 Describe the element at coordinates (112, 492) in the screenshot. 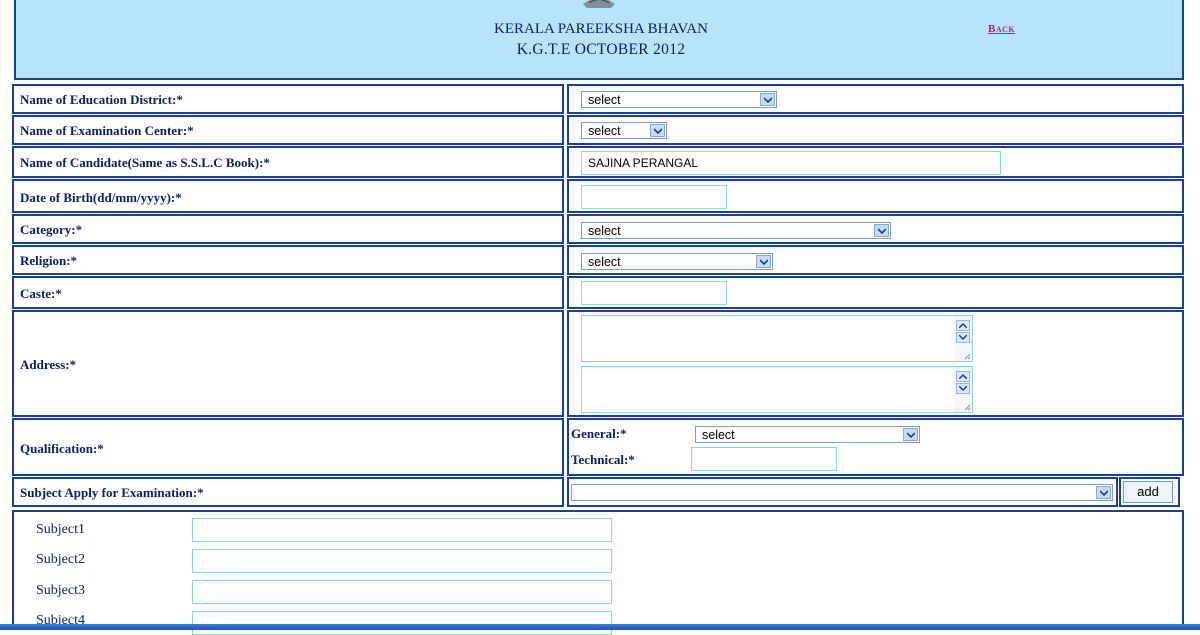

I see `subject-apply-label: Subject Apply for Examination:*` at that location.